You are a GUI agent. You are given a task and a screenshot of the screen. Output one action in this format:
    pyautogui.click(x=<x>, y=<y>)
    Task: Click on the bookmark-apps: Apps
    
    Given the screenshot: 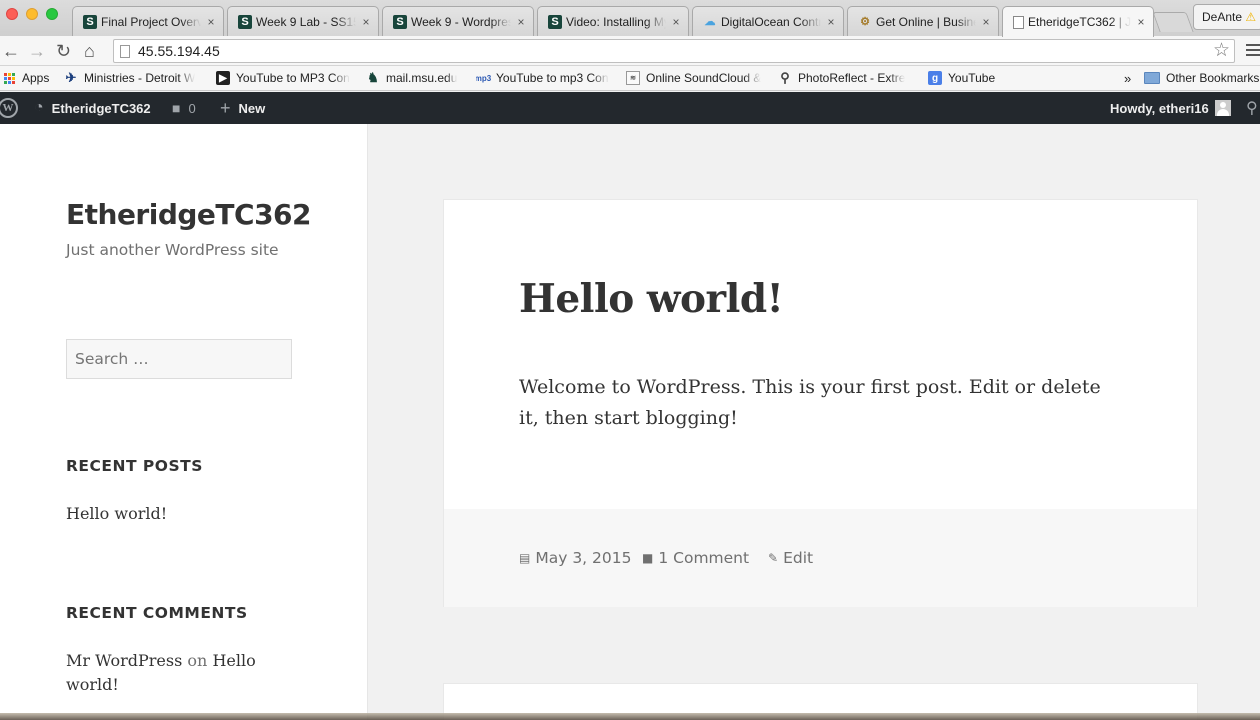 What is the action you would take?
    pyautogui.click(x=32, y=78)
    